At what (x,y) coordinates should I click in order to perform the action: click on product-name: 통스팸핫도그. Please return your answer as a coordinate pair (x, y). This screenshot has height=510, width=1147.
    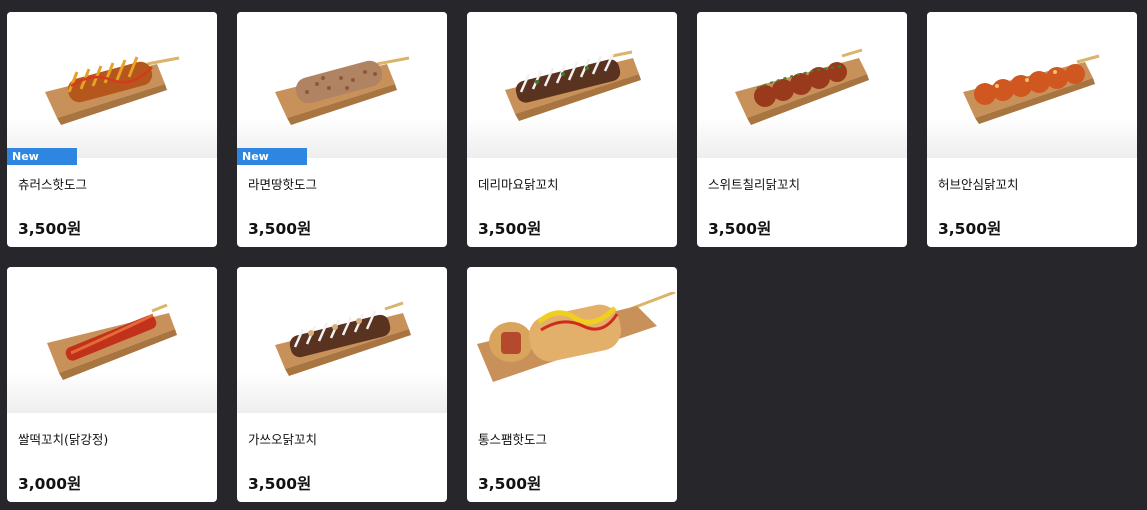
    Looking at the image, I should click on (513, 439).